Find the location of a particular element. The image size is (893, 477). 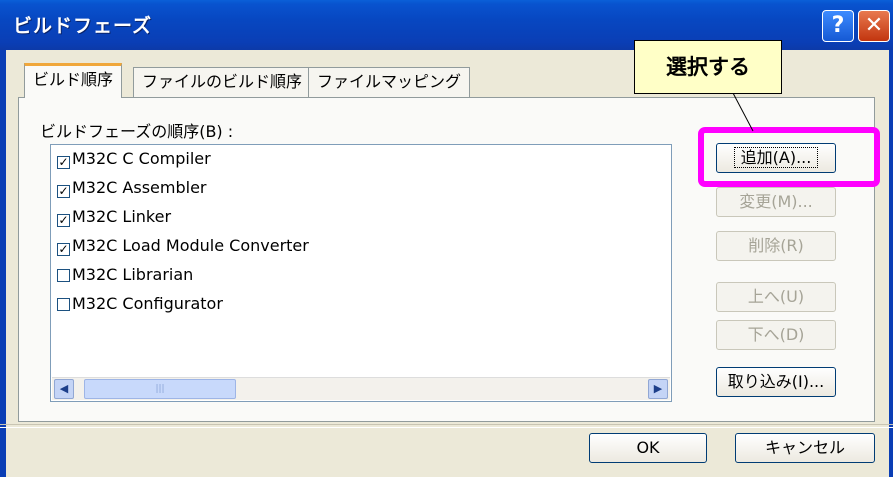

tab-build-order: ビルド順序 is located at coordinates (73, 80).